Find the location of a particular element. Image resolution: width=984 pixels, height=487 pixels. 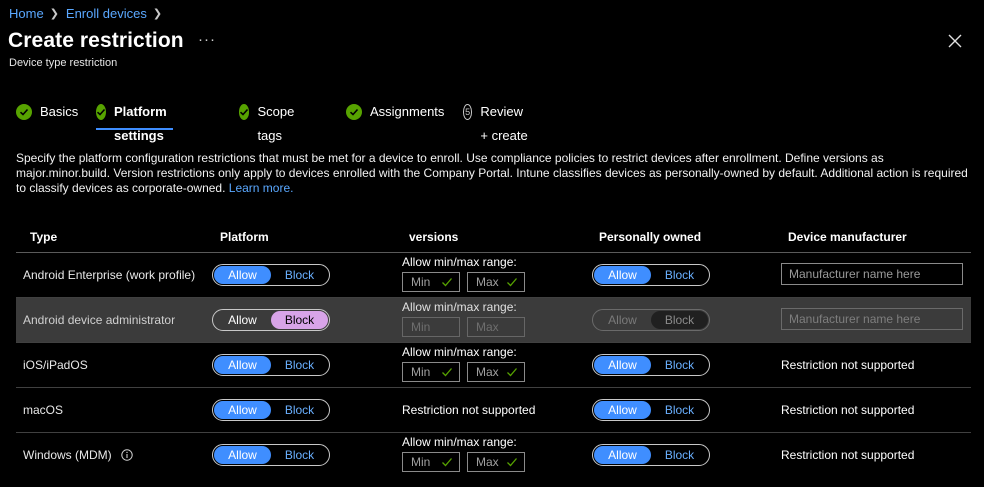

platform-type-label: Android device administrator is located at coordinates (99, 320).